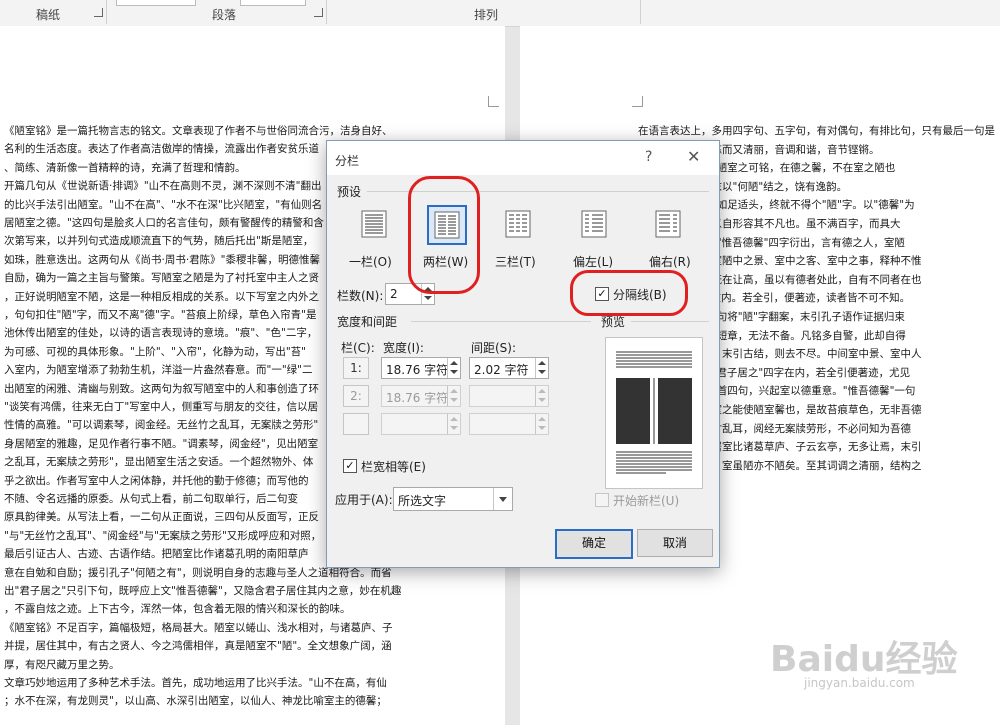 The height and width of the screenshot is (725, 1000). I want to click on ribbon-group-label: 段落, so click(224, 15).